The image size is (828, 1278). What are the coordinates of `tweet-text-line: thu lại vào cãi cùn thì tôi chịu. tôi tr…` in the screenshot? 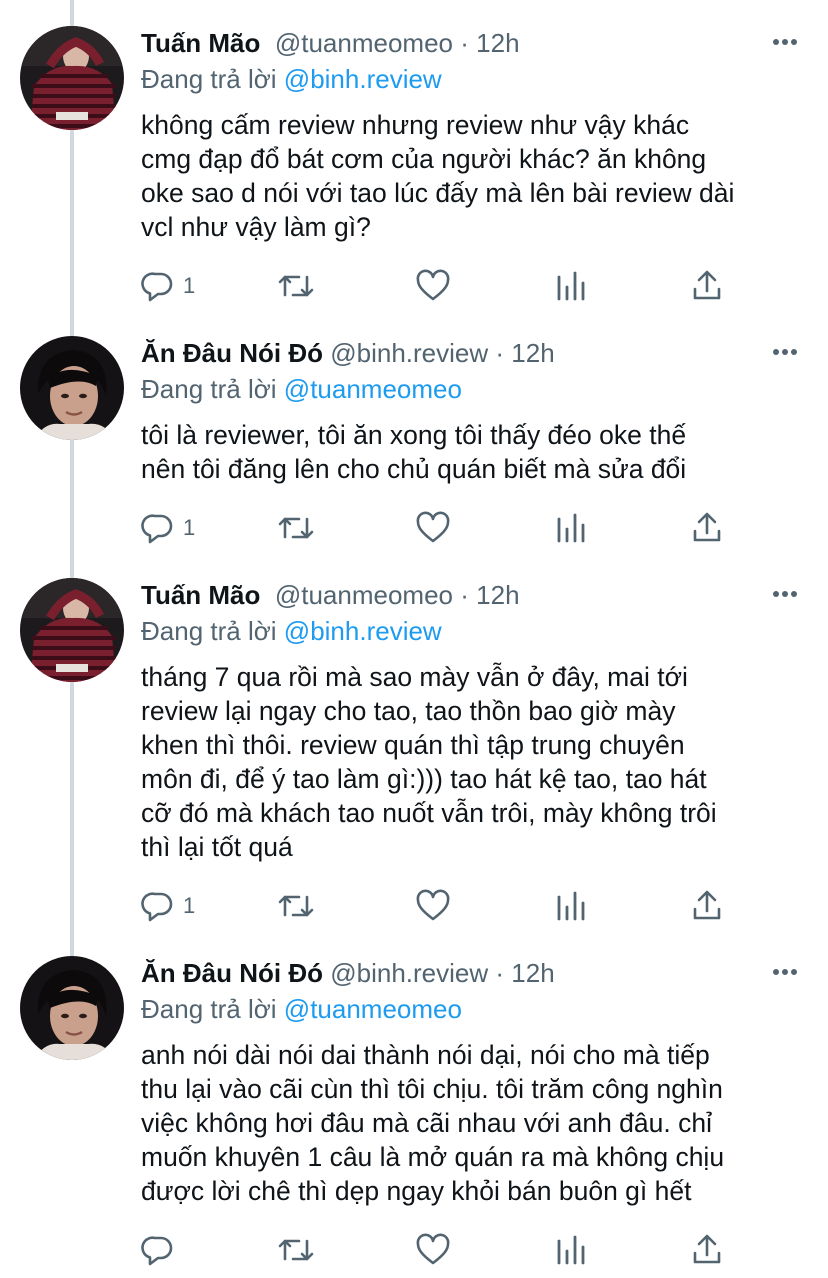 It's located at (432, 1089).